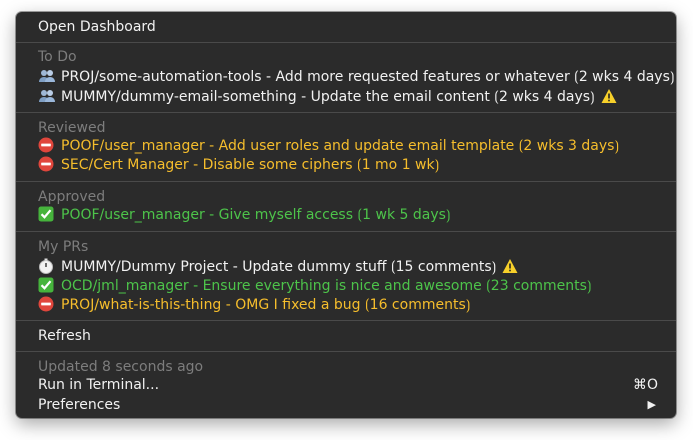  I want to click on keyboard-shortcut: ⌘O, so click(645, 385).